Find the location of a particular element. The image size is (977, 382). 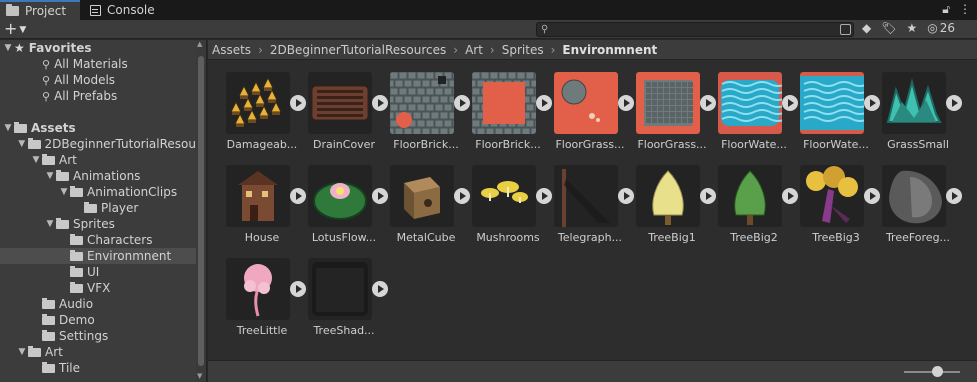

breadcrumb-item: Environmnent is located at coordinates (609, 50).